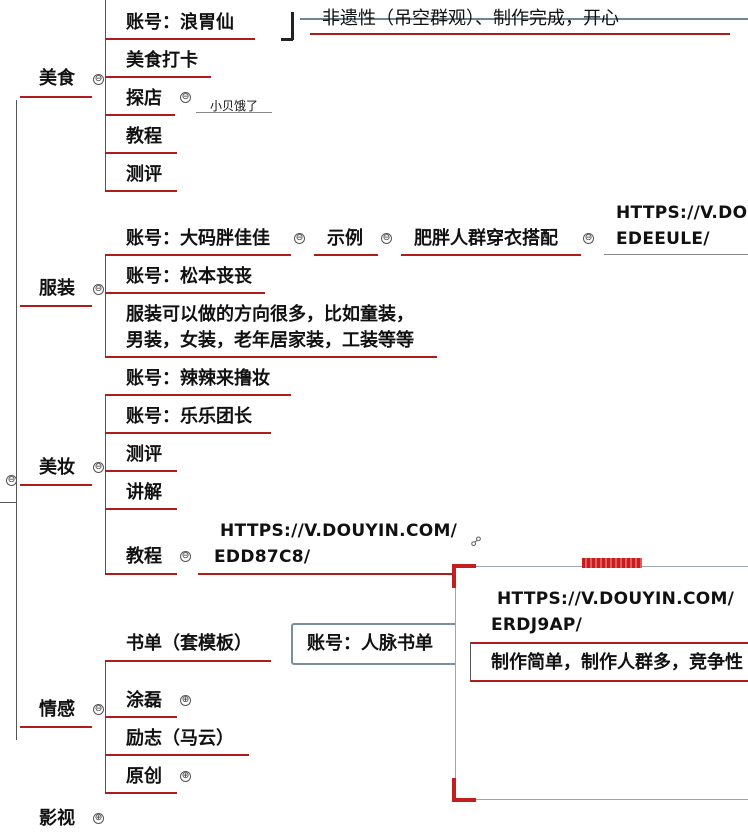 This screenshot has height=834, width=748. What do you see at coordinates (144, 777) in the screenshot?
I see `node-emotion-original: 原创` at bounding box center [144, 777].